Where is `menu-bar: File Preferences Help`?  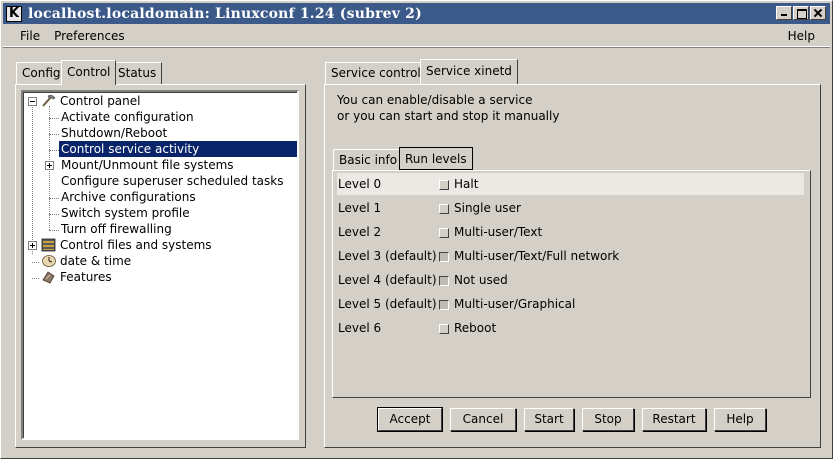 menu-bar: File Preferences Help is located at coordinates (416, 36).